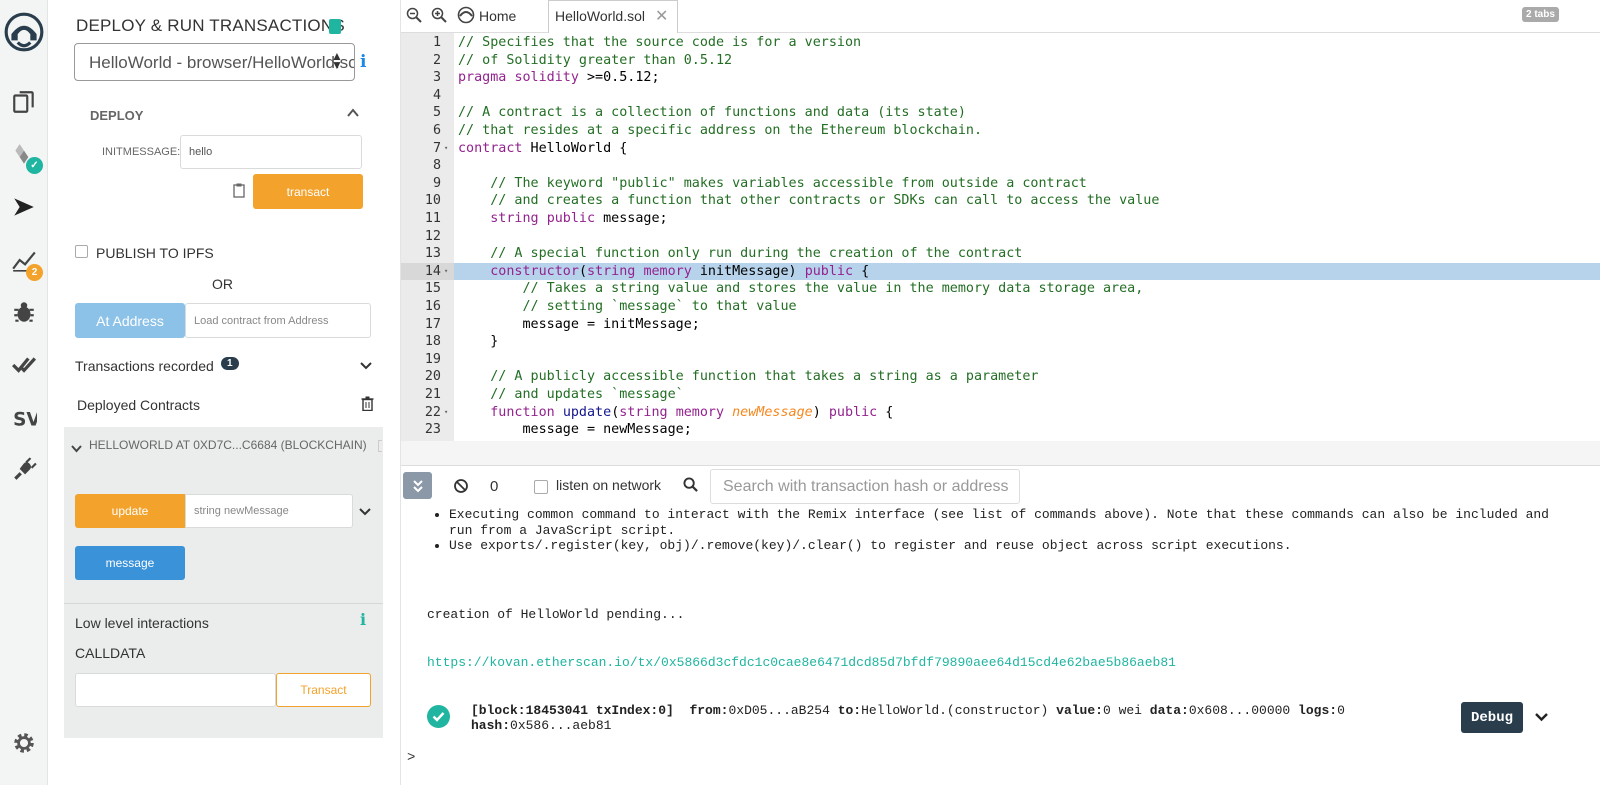 The image size is (1600, 785). What do you see at coordinates (690, 487) in the screenshot?
I see `search-icon` at bounding box center [690, 487].